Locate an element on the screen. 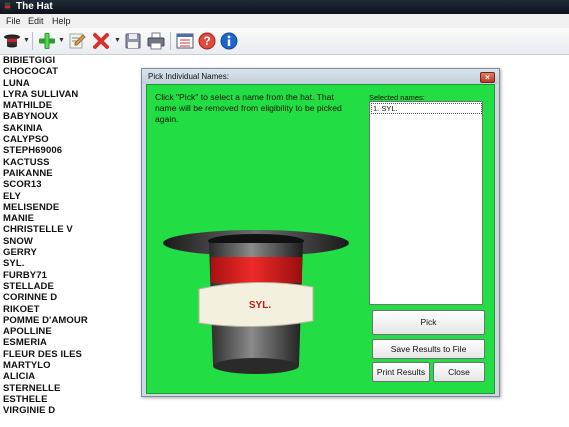  name-list-item: APOLLINE is located at coordinates (73, 331).